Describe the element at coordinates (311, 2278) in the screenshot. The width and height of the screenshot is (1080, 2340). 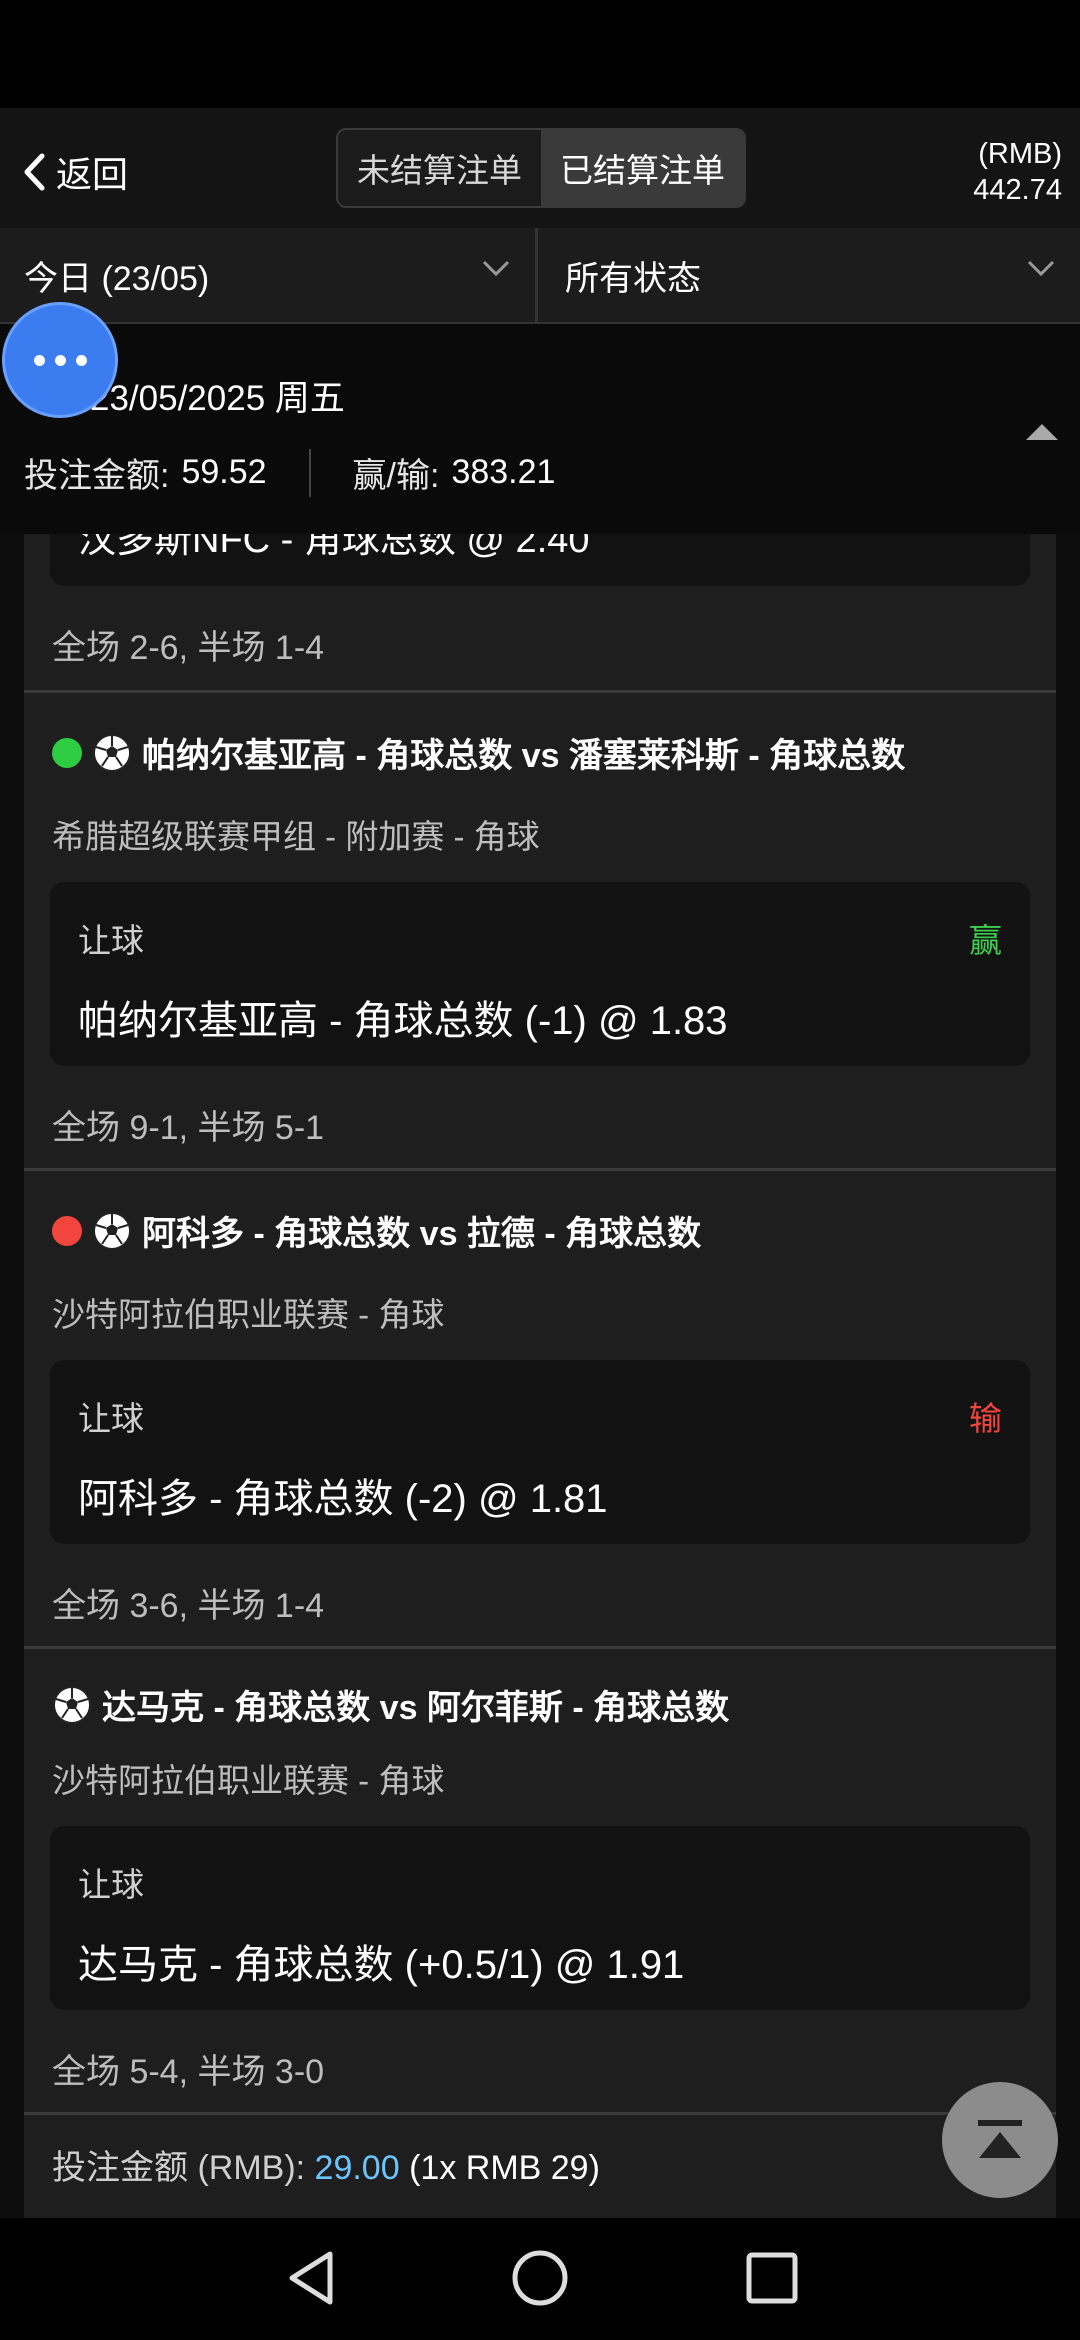
I see `nav-back-icon` at that location.